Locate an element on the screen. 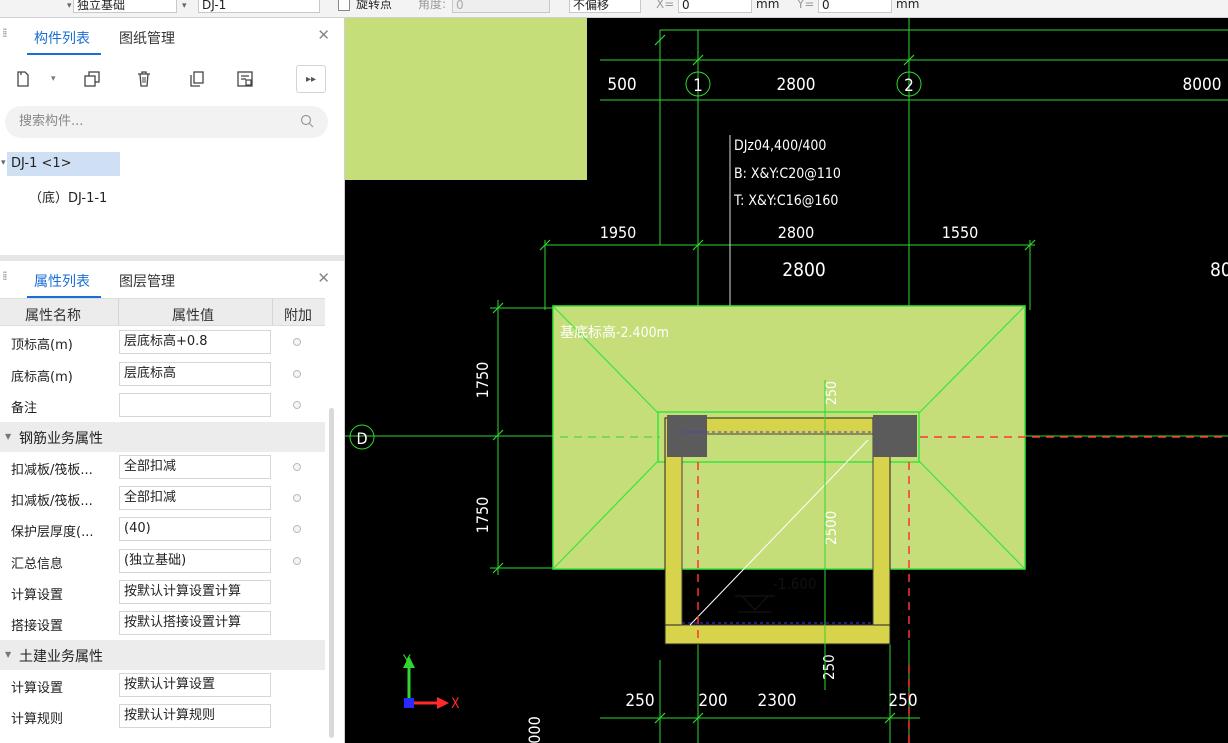 The image size is (1228, 743). property-row: 保护层厚度(... (40) is located at coordinates (162, 529).